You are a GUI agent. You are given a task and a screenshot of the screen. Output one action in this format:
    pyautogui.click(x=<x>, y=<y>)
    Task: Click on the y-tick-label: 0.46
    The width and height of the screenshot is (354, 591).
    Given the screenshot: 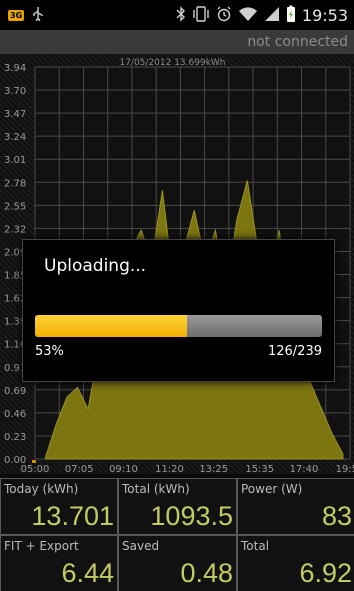 What is the action you would take?
    pyautogui.click(x=15, y=414)
    